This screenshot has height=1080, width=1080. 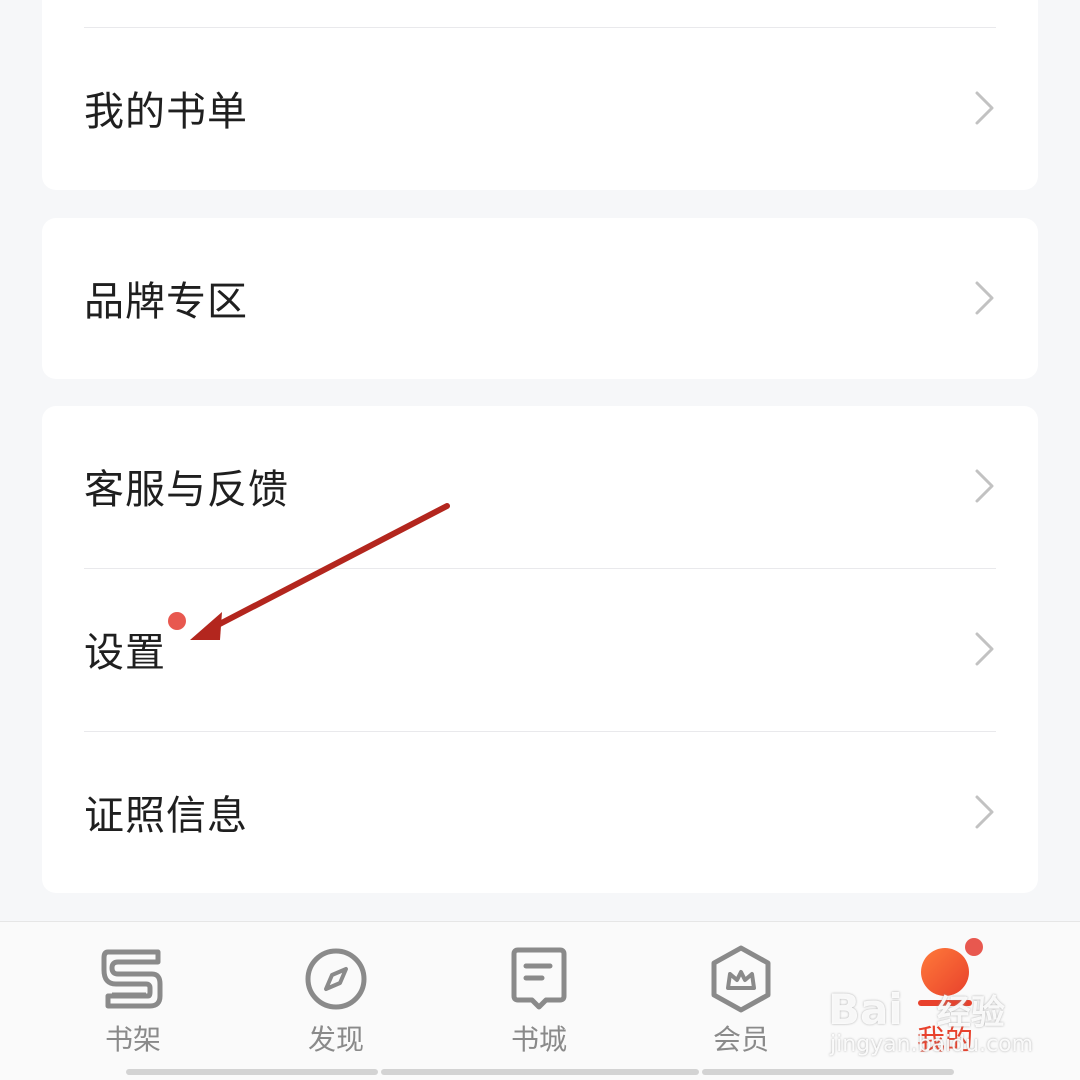 I want to click on watermark-brand: Bai, so click(x=865, y=1009).